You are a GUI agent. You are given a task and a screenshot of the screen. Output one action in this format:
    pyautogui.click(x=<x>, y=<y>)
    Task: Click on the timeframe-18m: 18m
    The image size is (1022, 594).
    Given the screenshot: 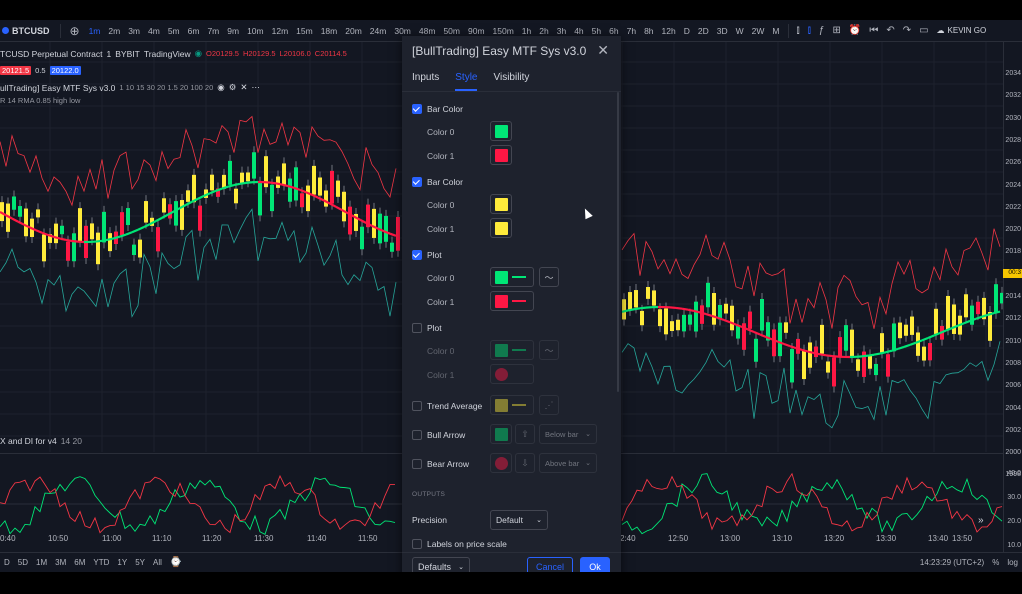 What is the action you would take?
    pyautogui.click(x=329, y=31)
    